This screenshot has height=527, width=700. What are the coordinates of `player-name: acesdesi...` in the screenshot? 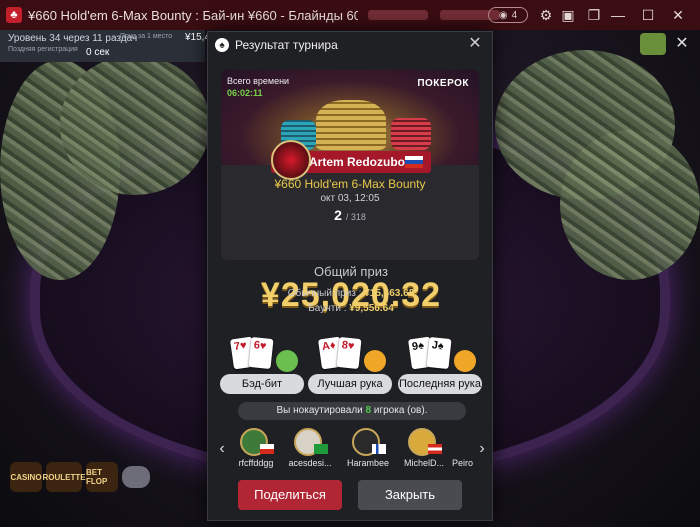 It's located at (310, 463).